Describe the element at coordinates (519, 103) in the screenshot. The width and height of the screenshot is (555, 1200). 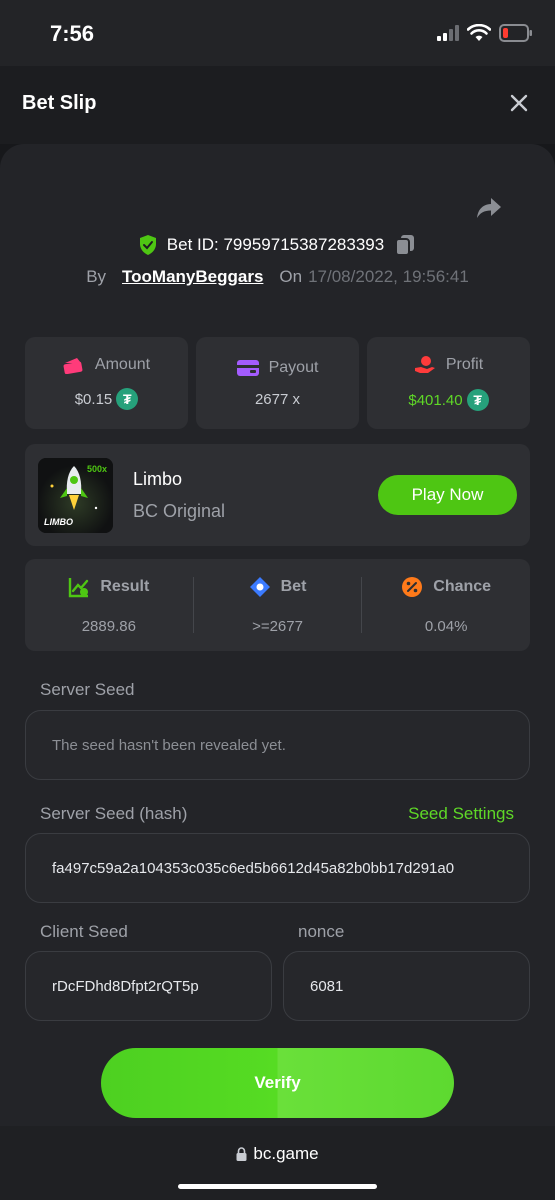
I see `close-icon` at that location.